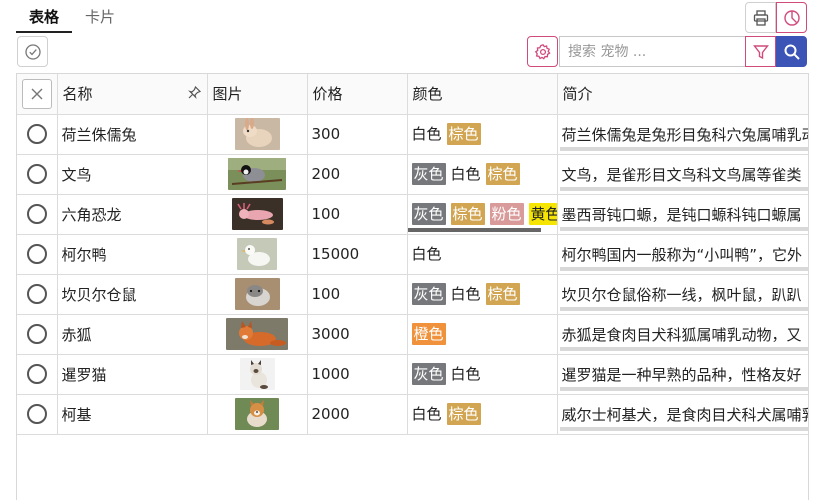  I want to click on table-row: 坎贝尔仓鼠 100 灰色 白色 棕色 坎贝尔仓鼠俗称一线，枫叶鼠，趴趴, so click(412, 294).